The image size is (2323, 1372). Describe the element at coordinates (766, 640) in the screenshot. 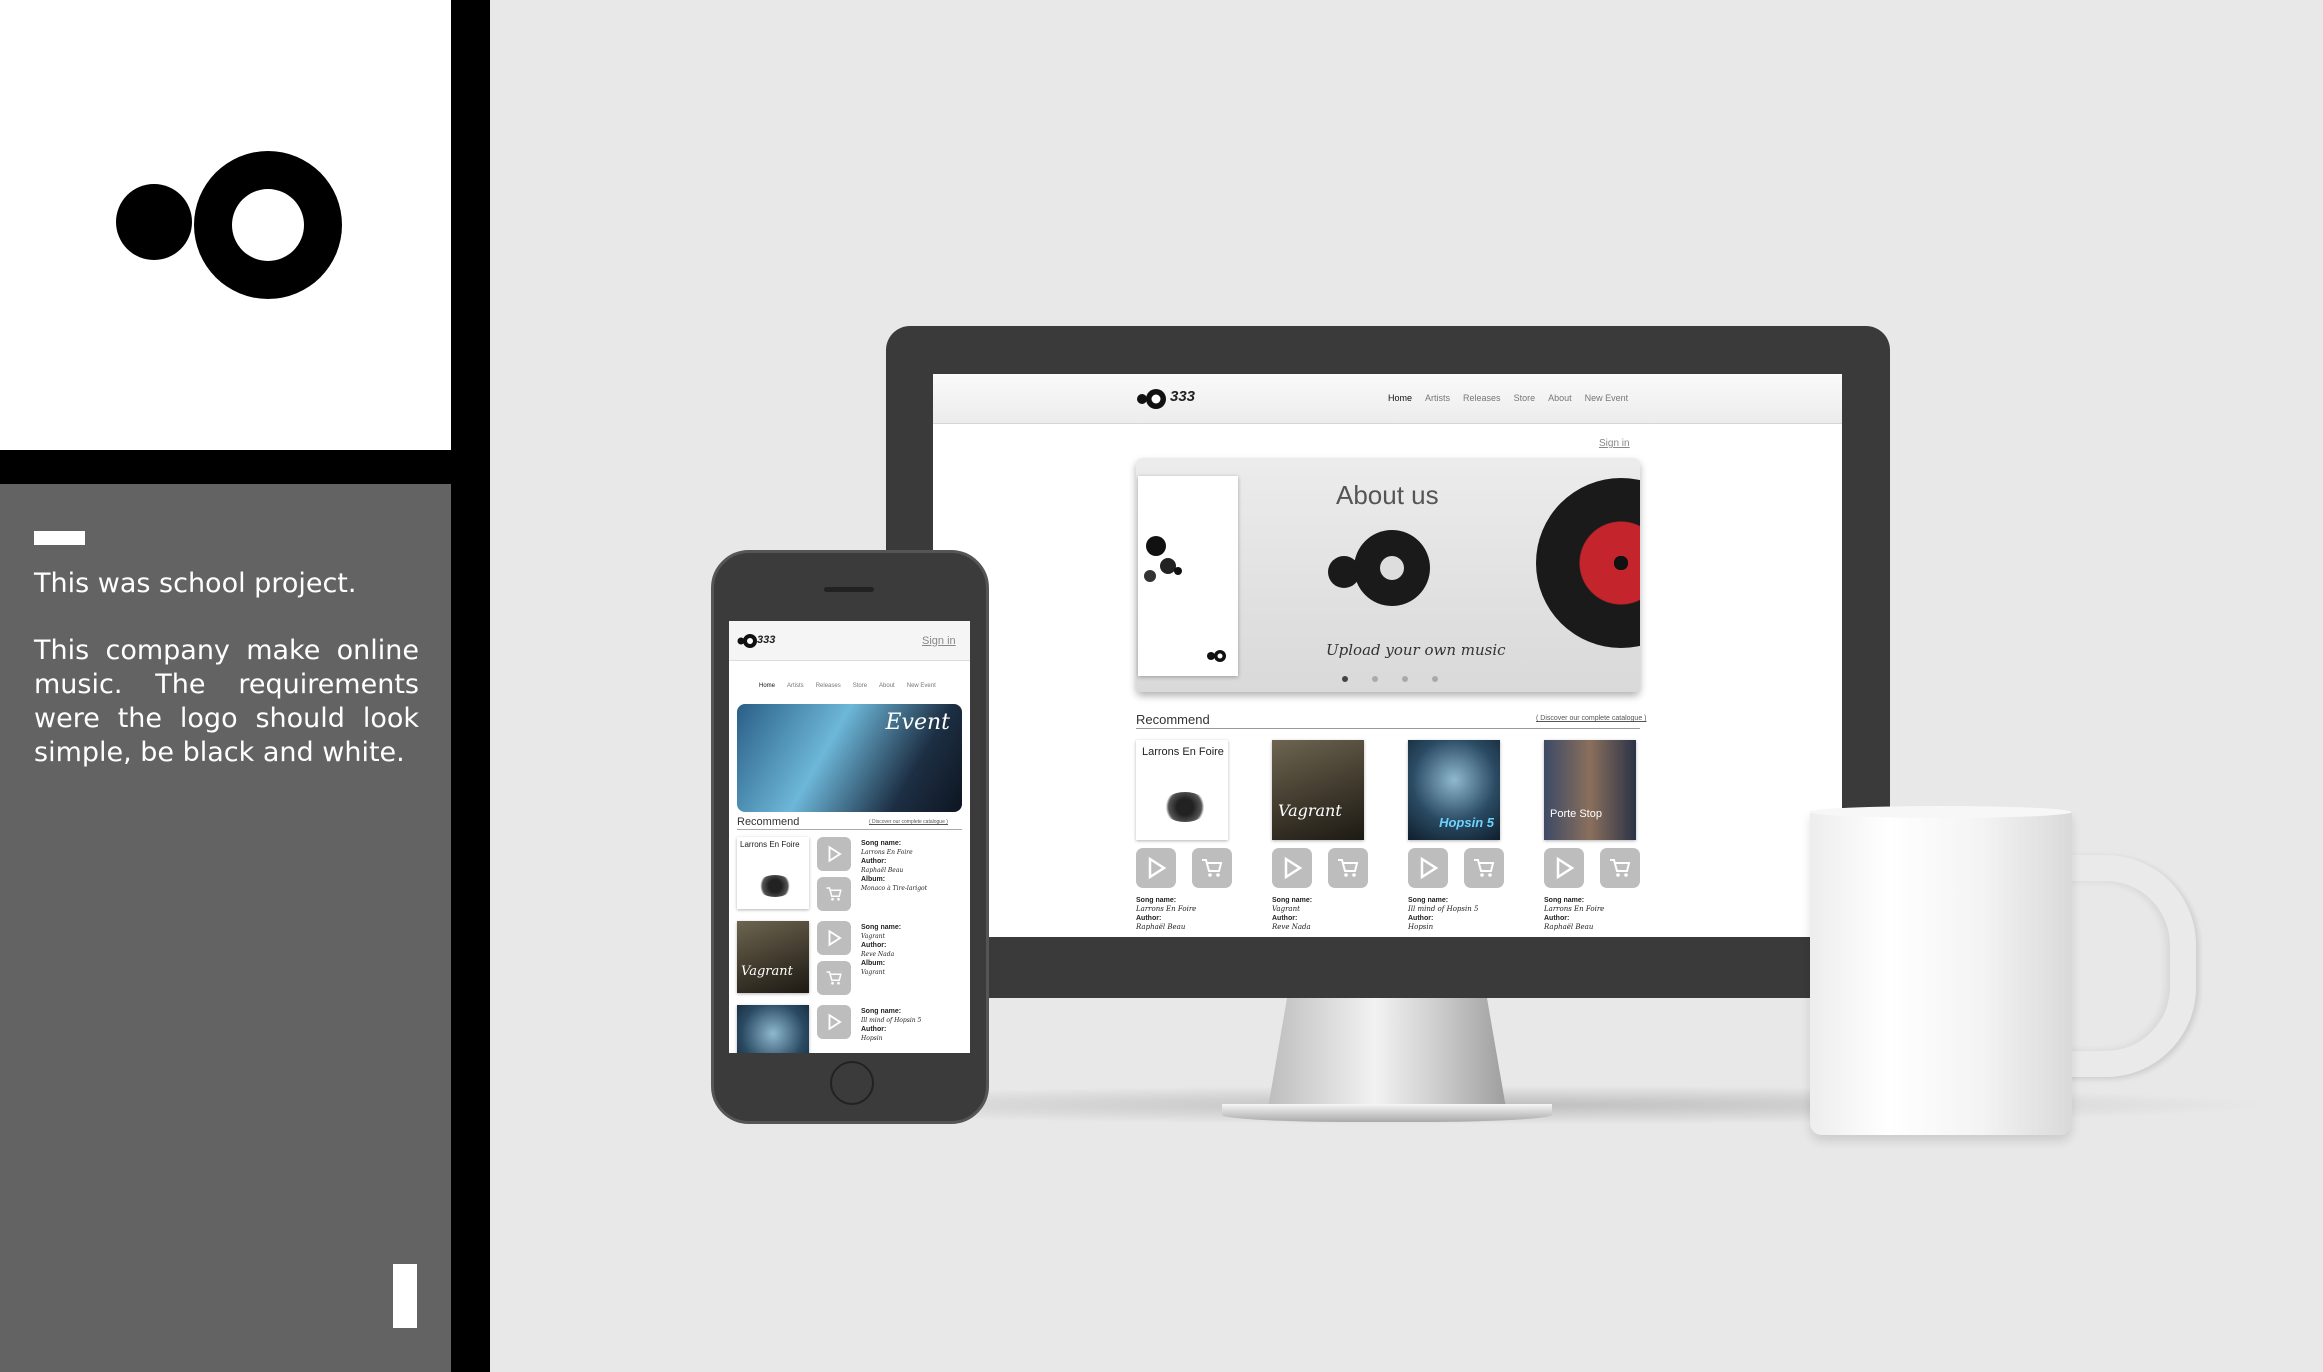

I see `mobile-brand-name: 333` at that location.